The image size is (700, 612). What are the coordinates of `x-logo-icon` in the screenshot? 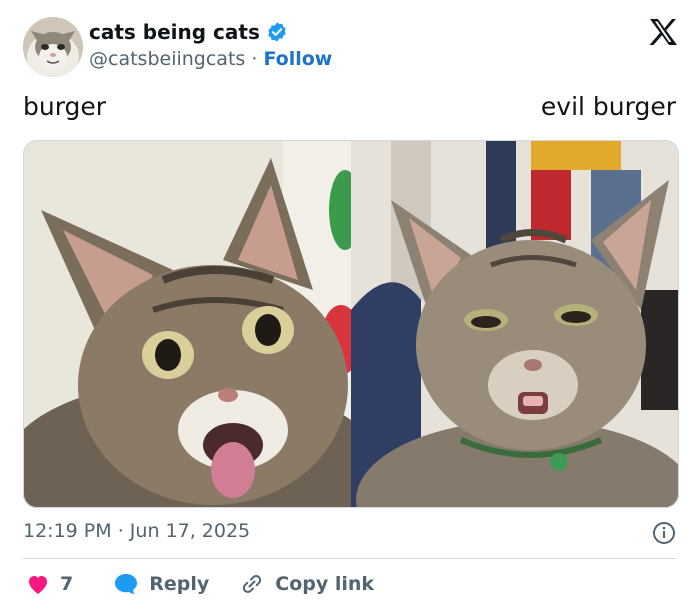 It's located at (663, 32).